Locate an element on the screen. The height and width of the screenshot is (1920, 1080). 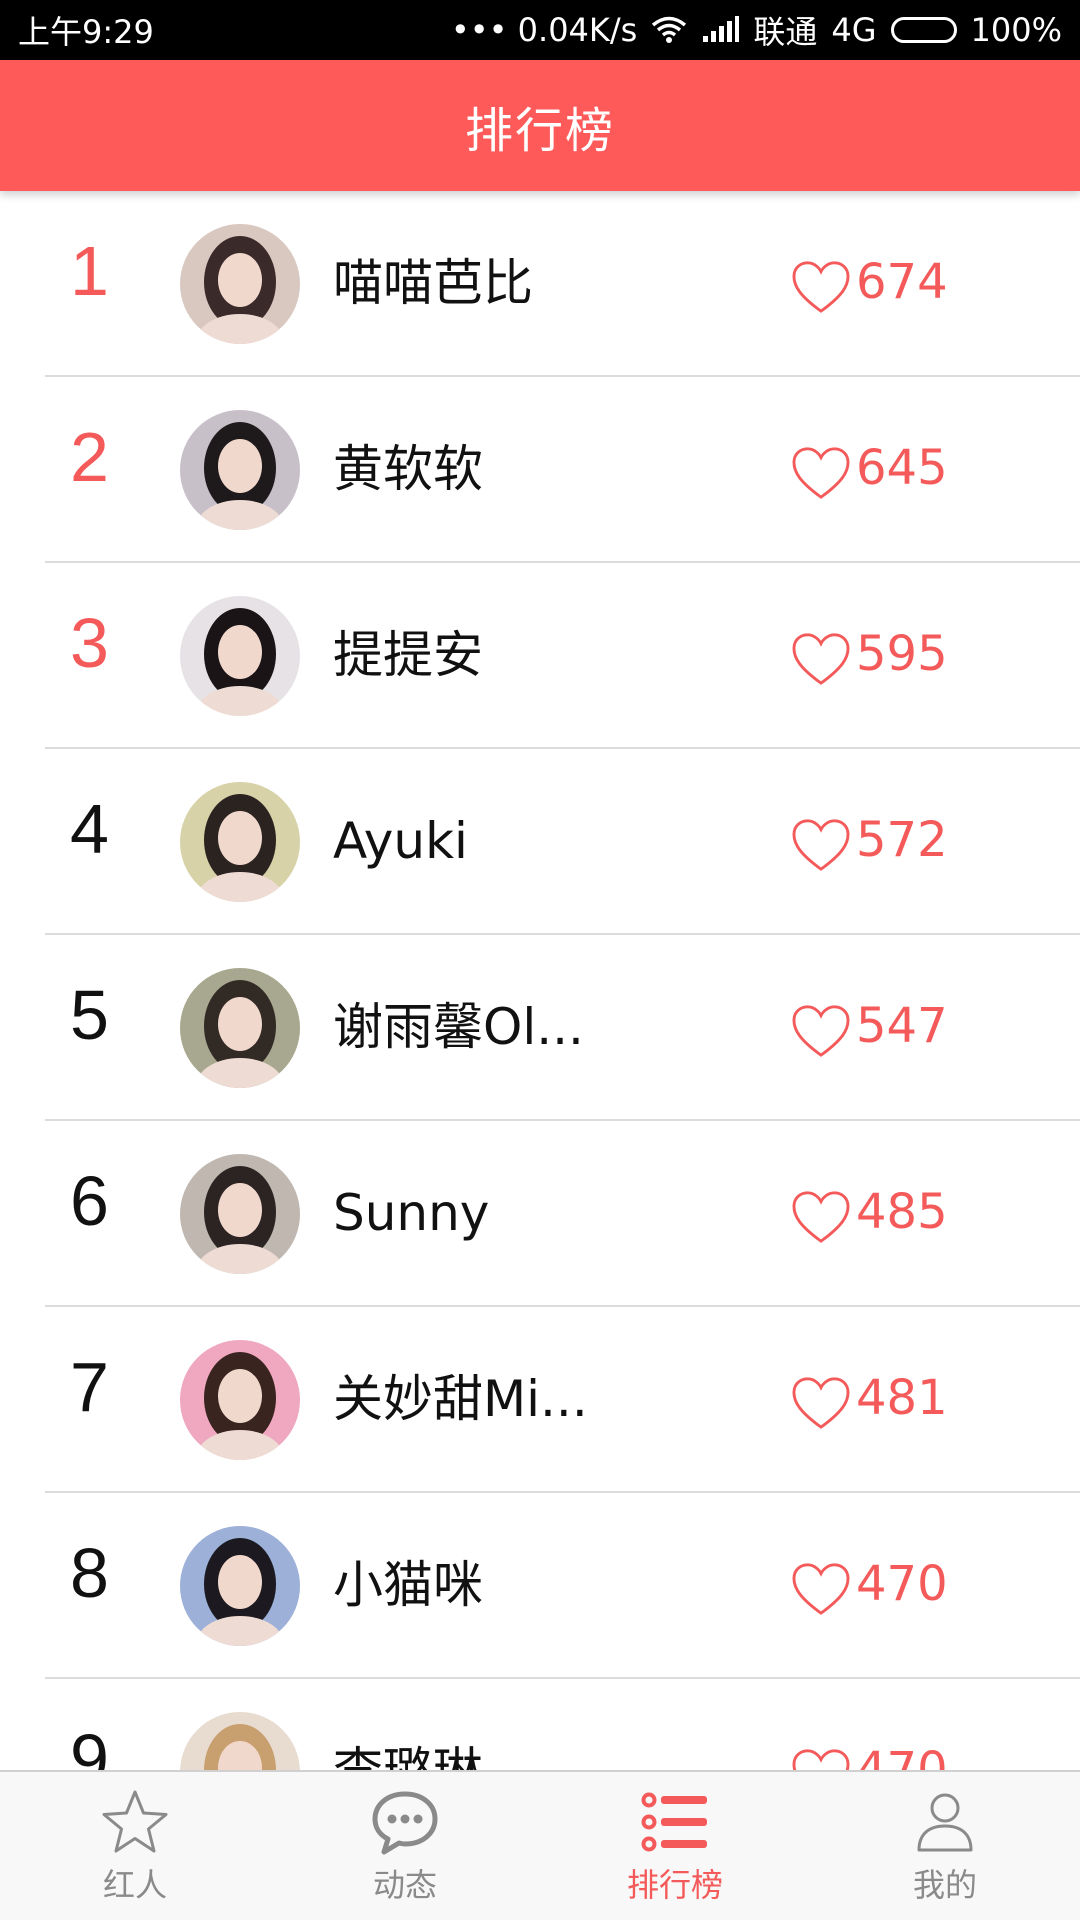
list-item: 9 李璐琳 470 is located at coordinates (540, 1724).